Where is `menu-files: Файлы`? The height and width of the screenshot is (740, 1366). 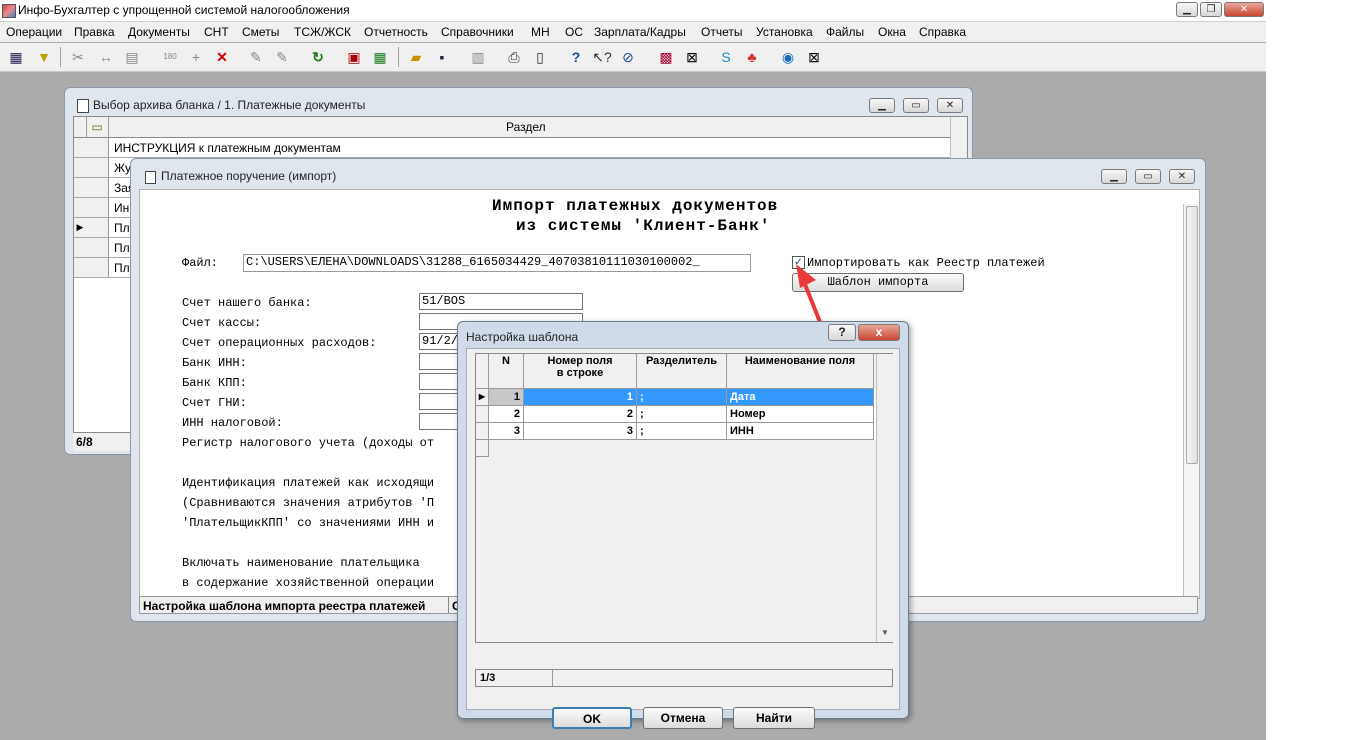
menu-files: Файлы is located at coordinates (845, 32).